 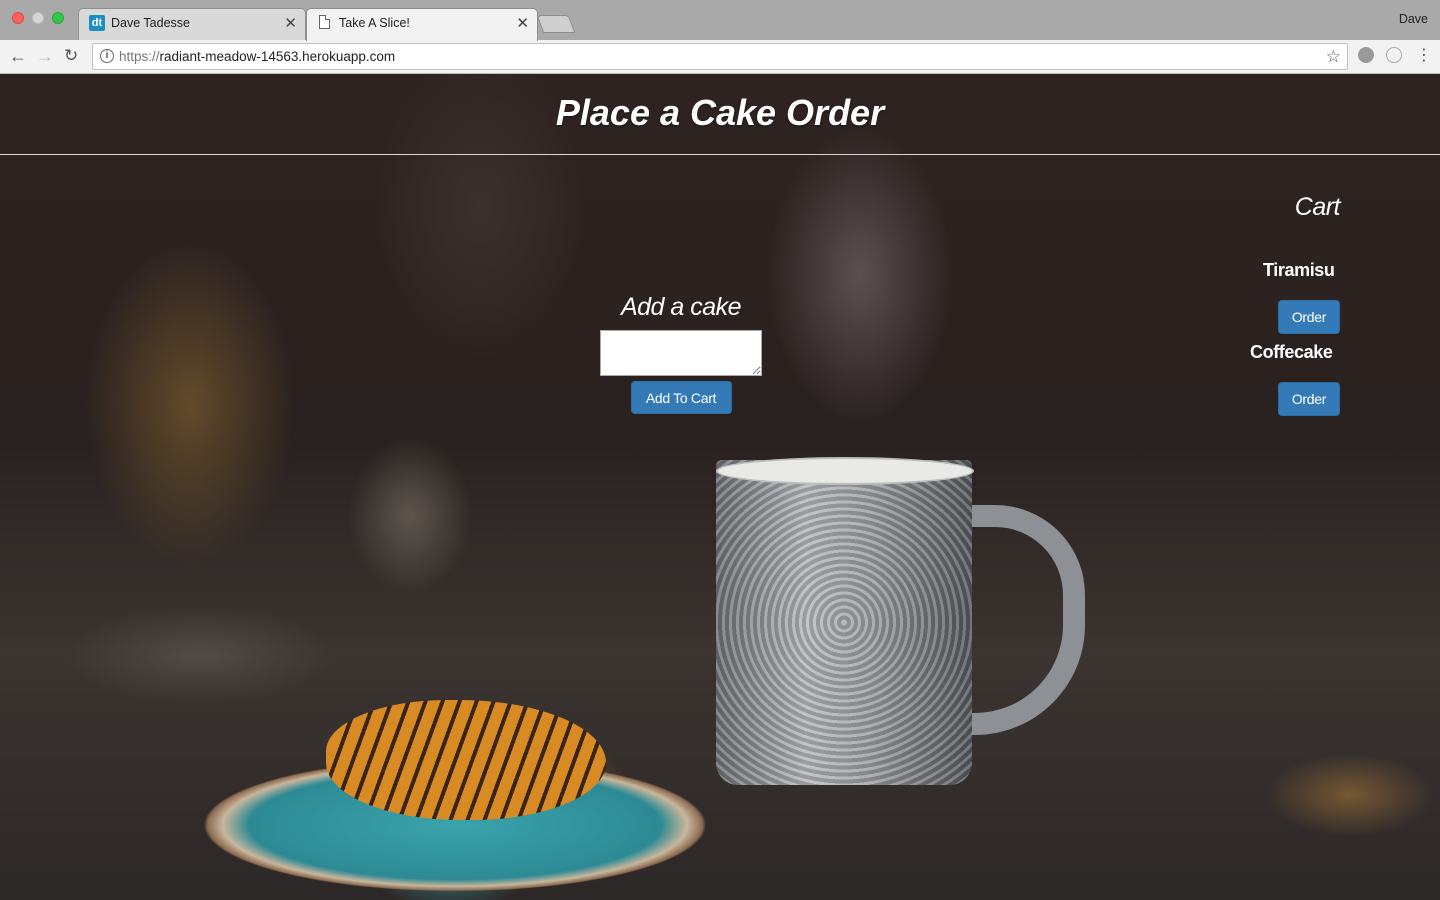 I want to click on forward-arrow-icon: →, so click(x=45, y=56).